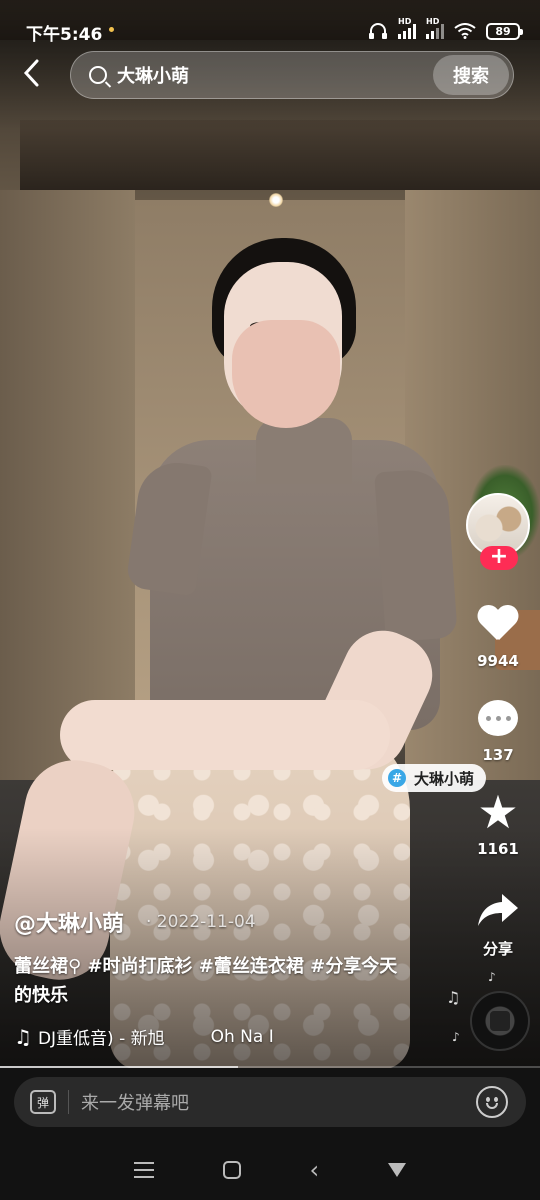  What do you see at coordinates (111, 29) in the screenshot?
I see `notification-dot` at bounding box center [111, 29].